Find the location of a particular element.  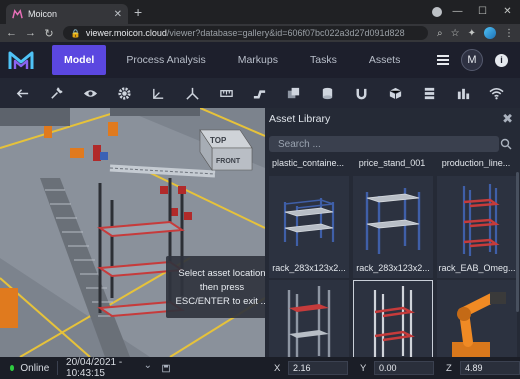

coord-z: Z 4.89 is located at coordinates (483, 368).